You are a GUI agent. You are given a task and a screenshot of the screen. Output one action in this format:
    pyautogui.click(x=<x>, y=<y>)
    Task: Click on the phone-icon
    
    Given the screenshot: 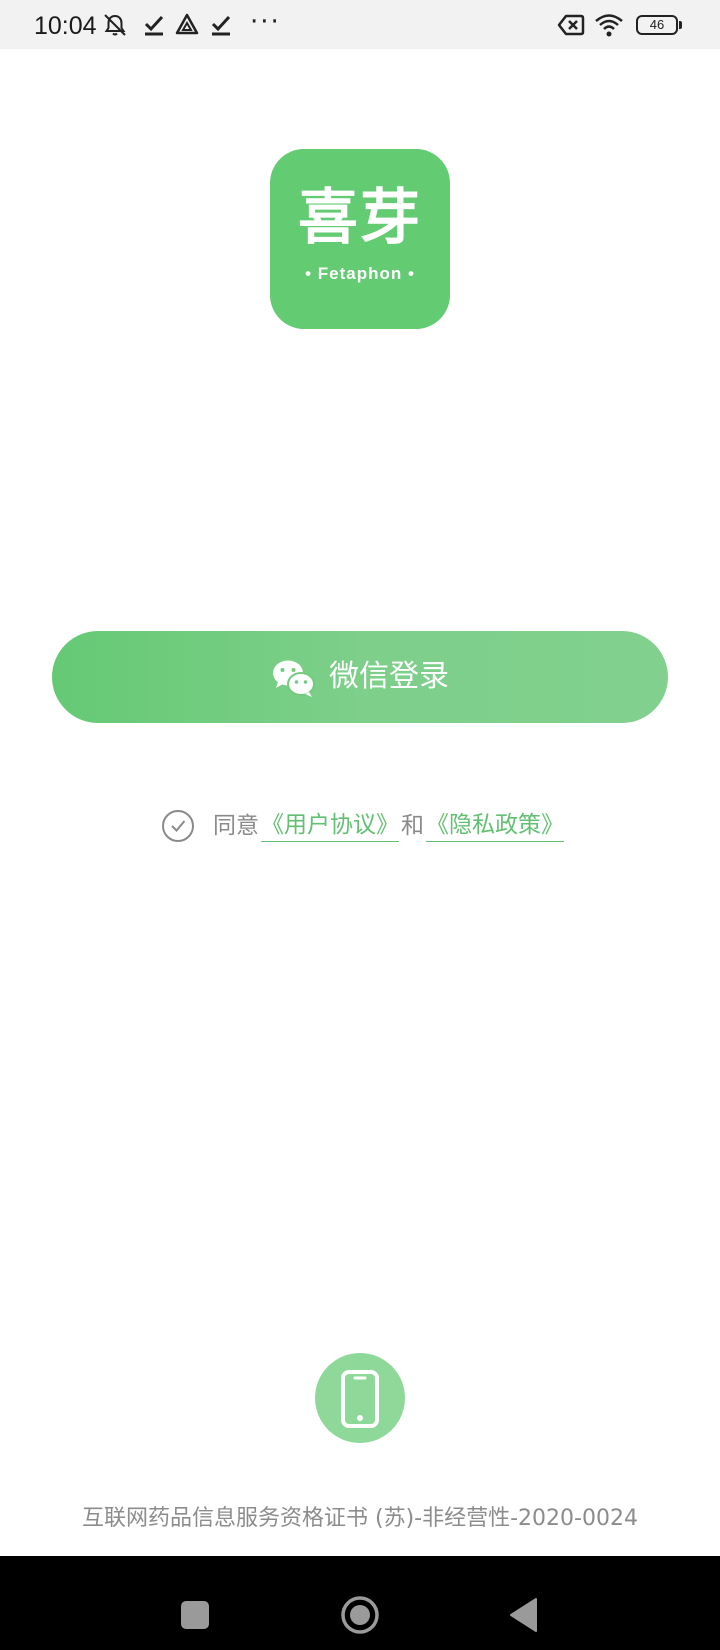 What is the action you would take?
    pyautogui.click(x=360, y=1399)
    